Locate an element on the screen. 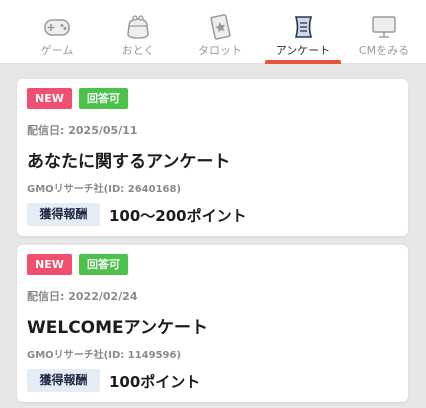 This screenshot has width=426, height=408. survey-title: WELCOMEアンケート is located at coordinates (117, 328).